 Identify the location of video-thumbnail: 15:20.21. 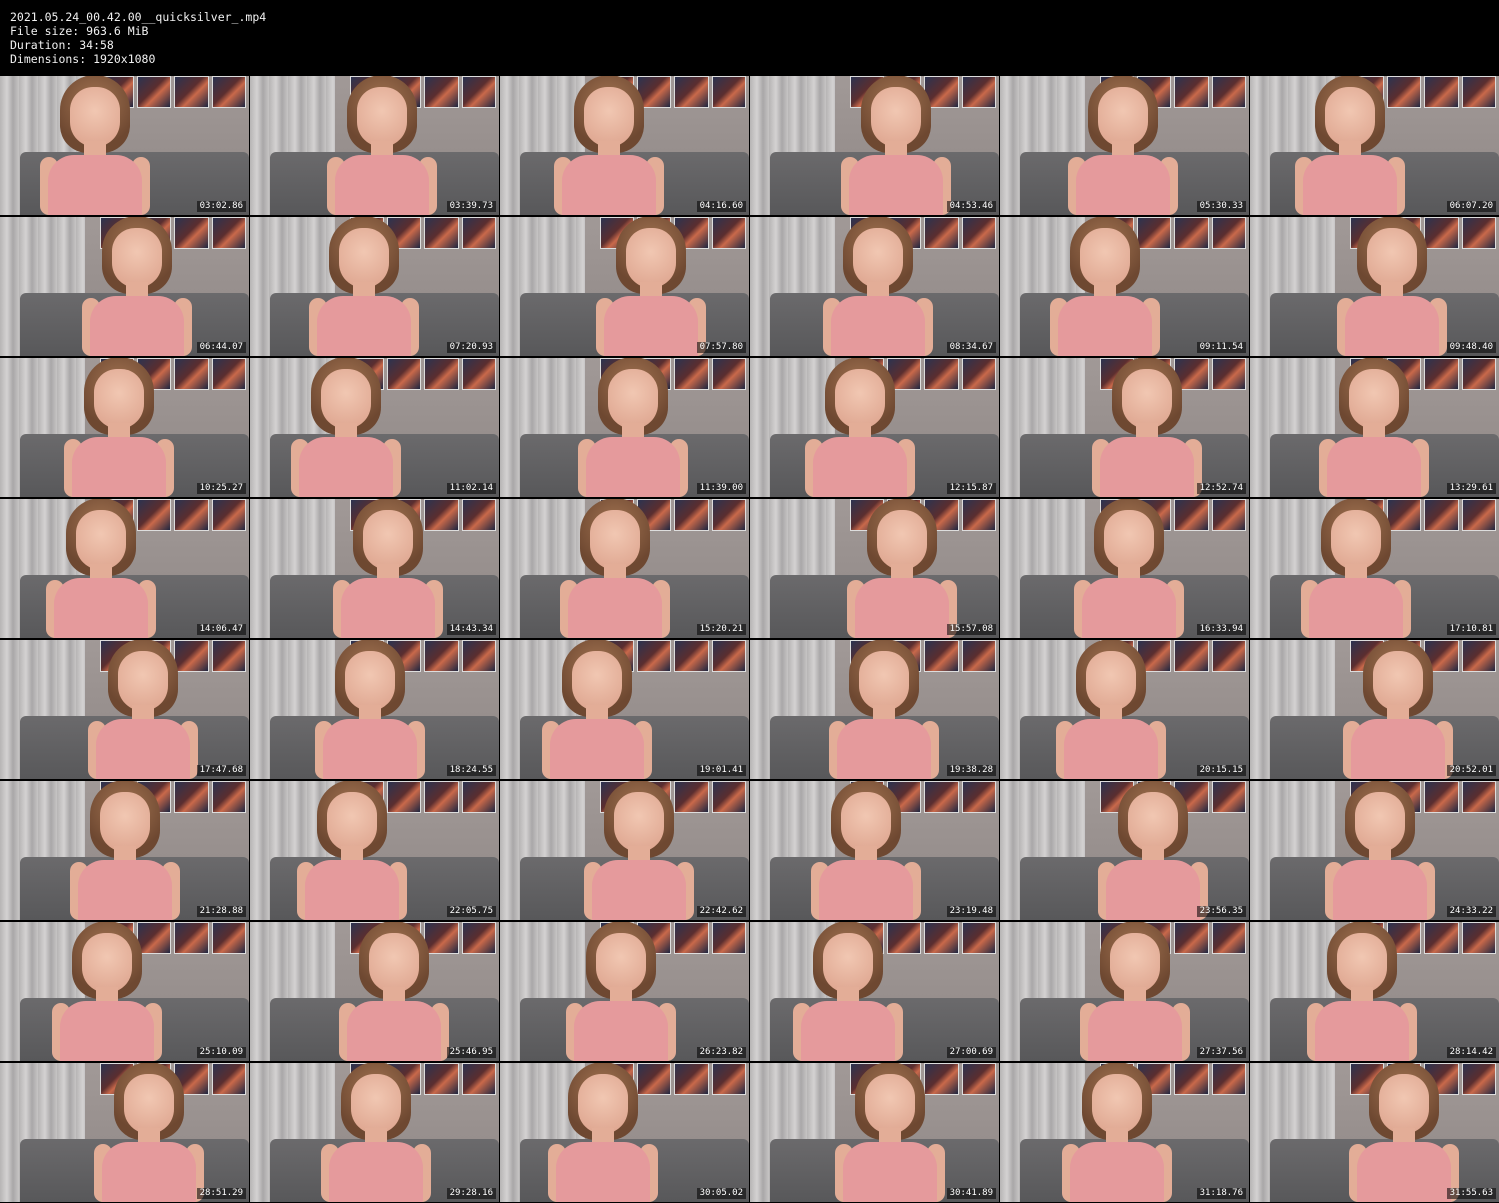
(624, 568).